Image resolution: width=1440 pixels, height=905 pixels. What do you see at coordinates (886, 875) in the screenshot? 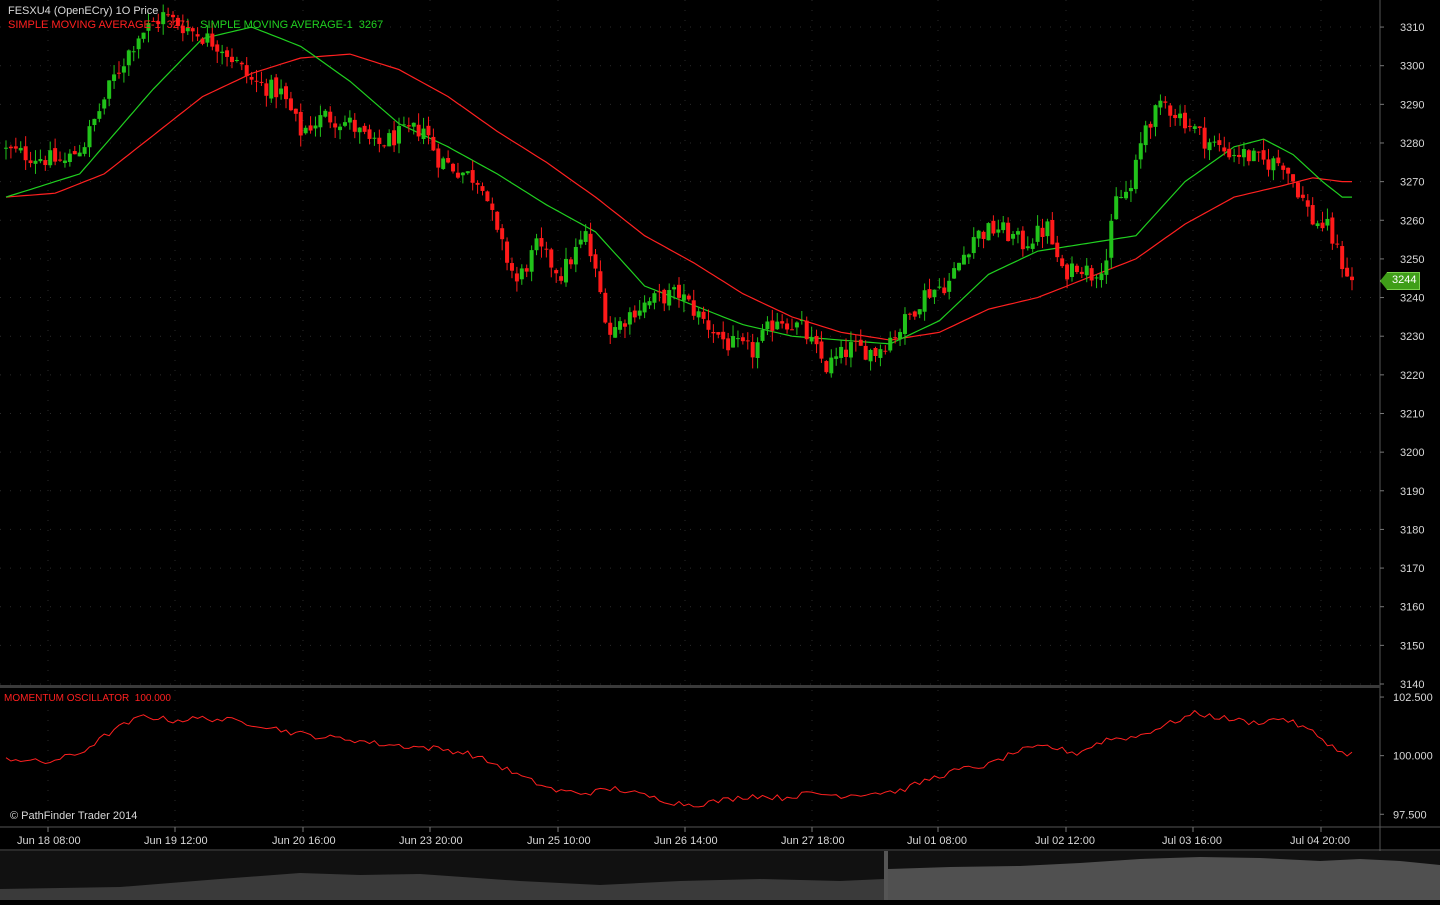
I see `navigator-handle` at bounding box center [886, 875].